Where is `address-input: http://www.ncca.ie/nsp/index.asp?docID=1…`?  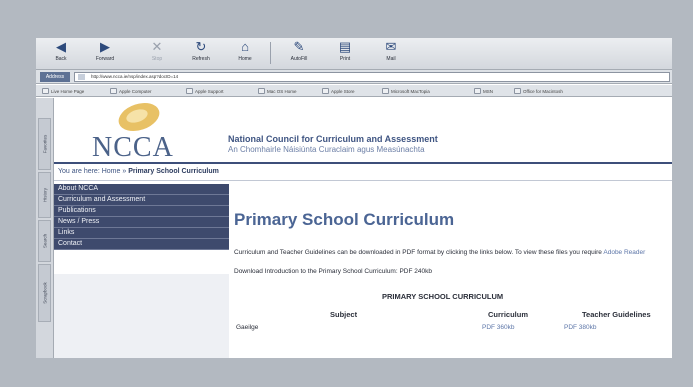
address-input: http://www.ncca.ie/nsp/index.asp?docID=1… is located at coordinates (372, 77).